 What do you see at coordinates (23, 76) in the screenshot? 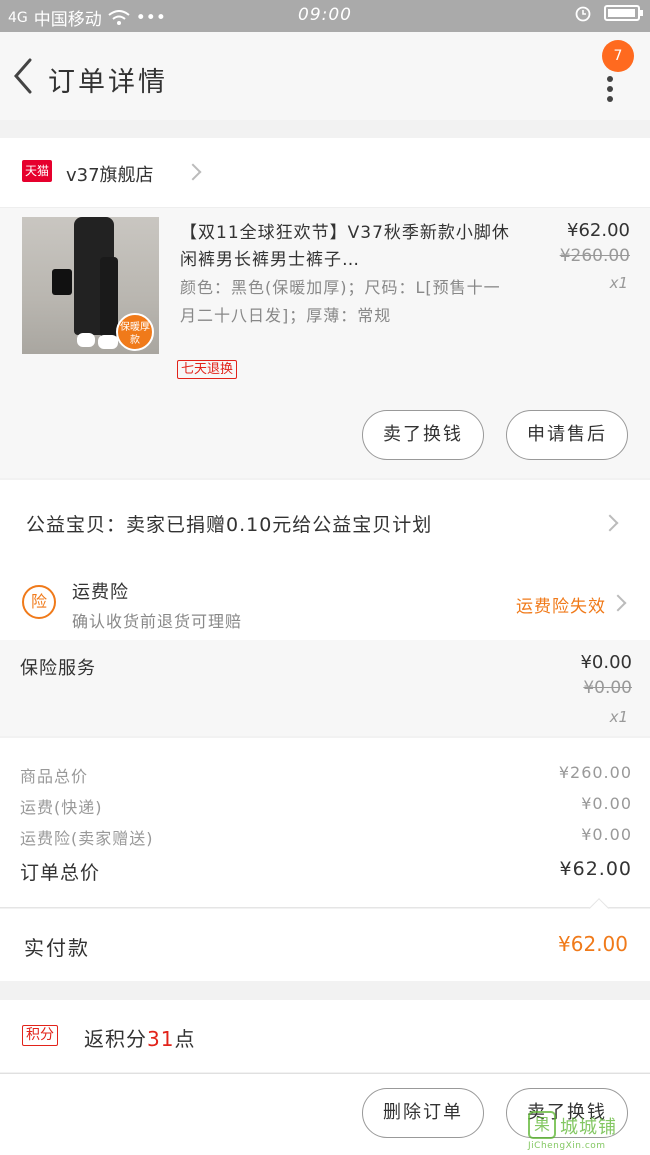
I see `back-arrow-icon` at bounding box center [23, 76].